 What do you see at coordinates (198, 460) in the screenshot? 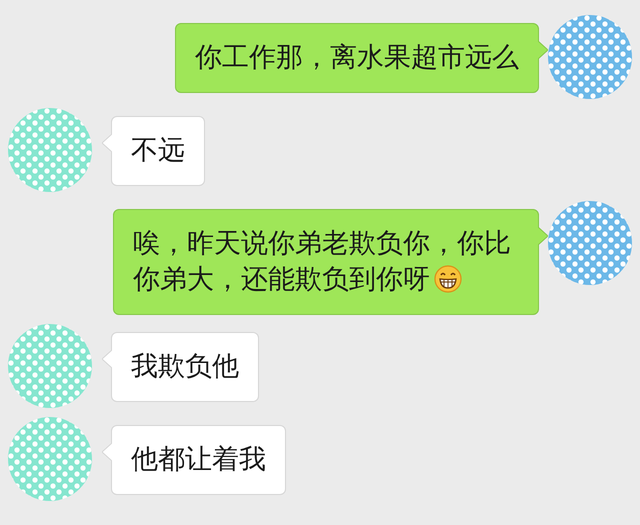
I see `message-bubble: 他都让着我` at bounding box center [198, 460].